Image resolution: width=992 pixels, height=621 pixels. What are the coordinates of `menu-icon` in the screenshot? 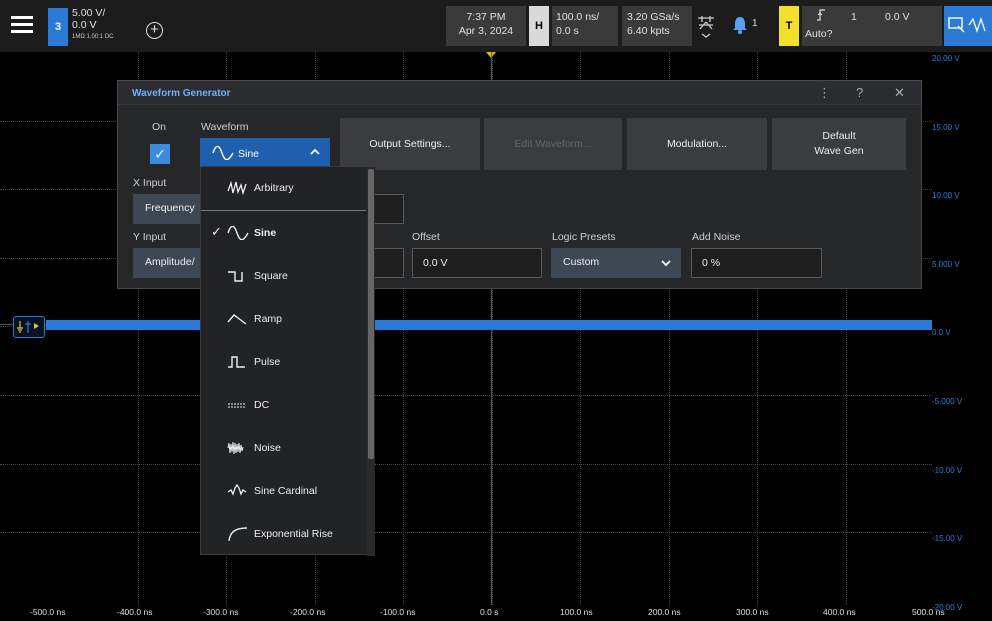 It's located at (23, 25).